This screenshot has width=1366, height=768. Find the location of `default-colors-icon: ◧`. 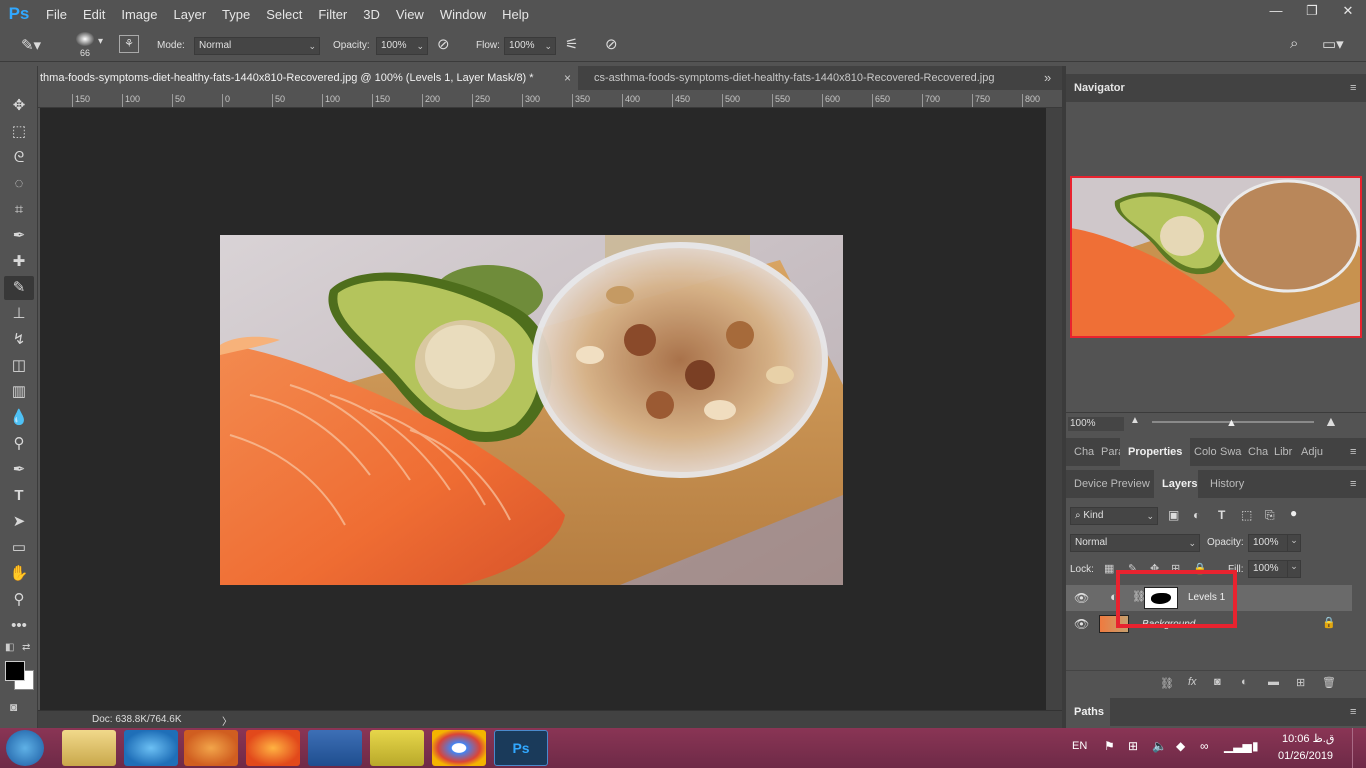

default-colors-icon: ◧ is located at coordinates (9, 647).